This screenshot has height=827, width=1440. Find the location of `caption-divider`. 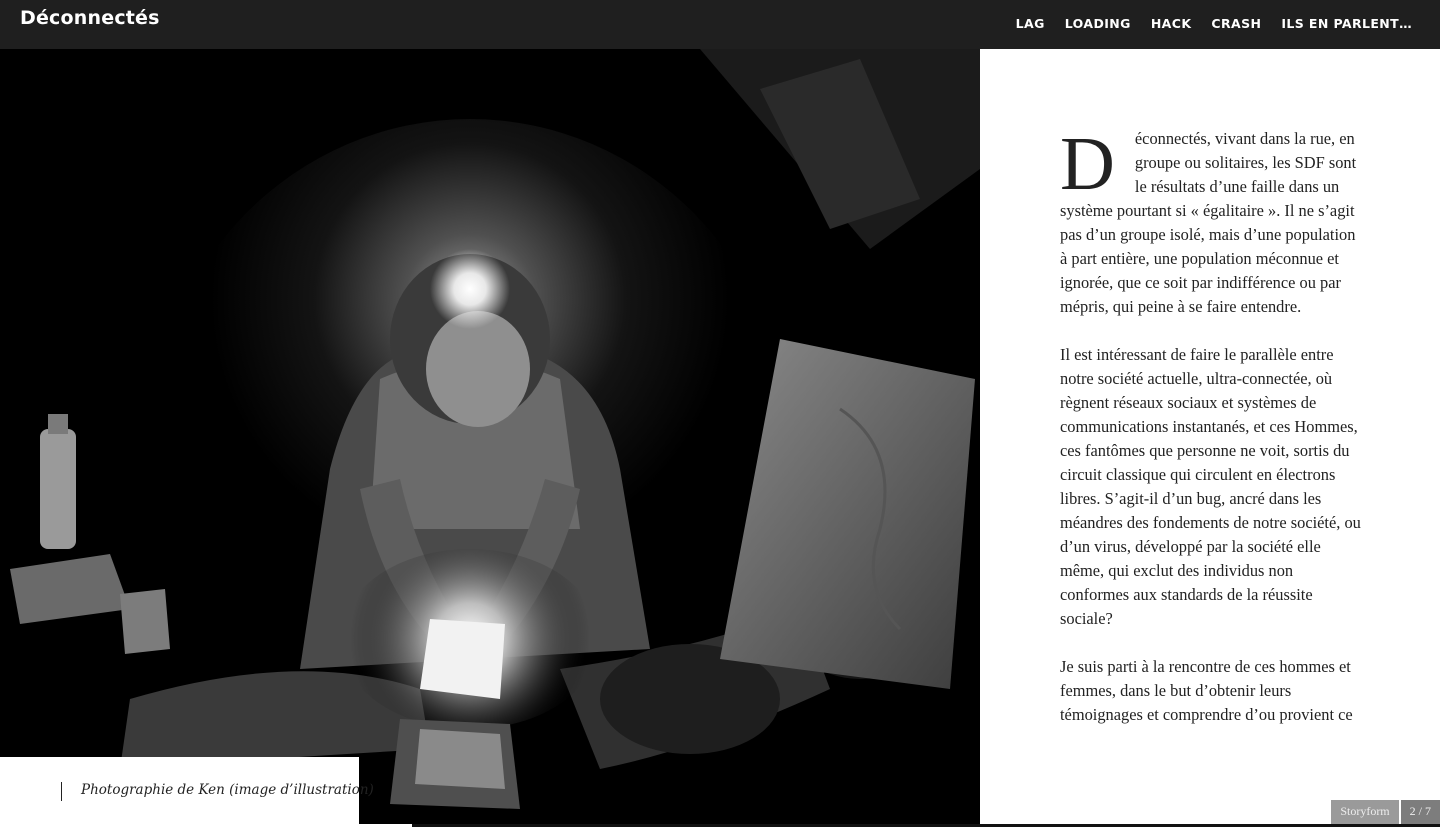

caption-divider is located at coordinates (61, 791).